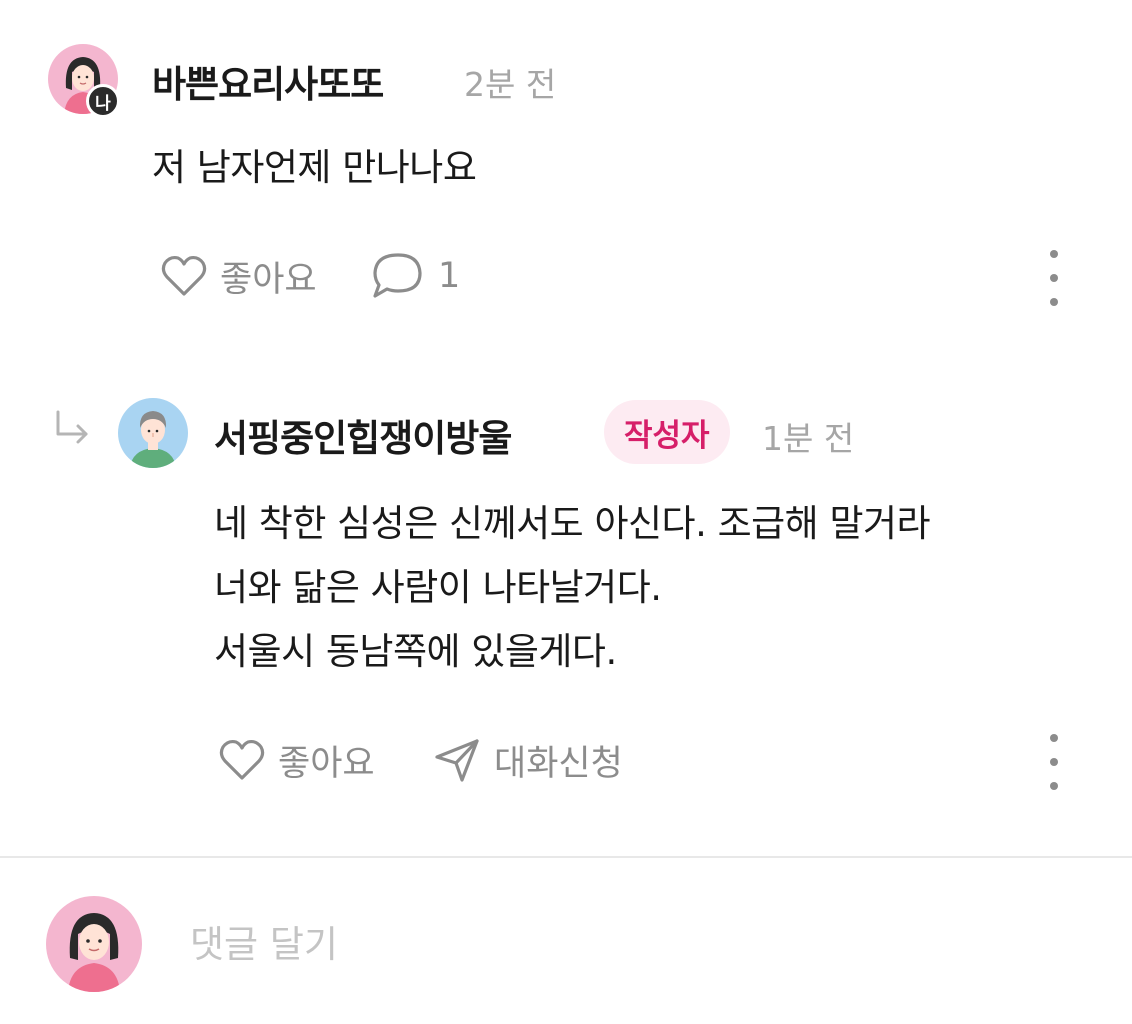  I want to click on comment-reply-button: 1, so click(415, 276).